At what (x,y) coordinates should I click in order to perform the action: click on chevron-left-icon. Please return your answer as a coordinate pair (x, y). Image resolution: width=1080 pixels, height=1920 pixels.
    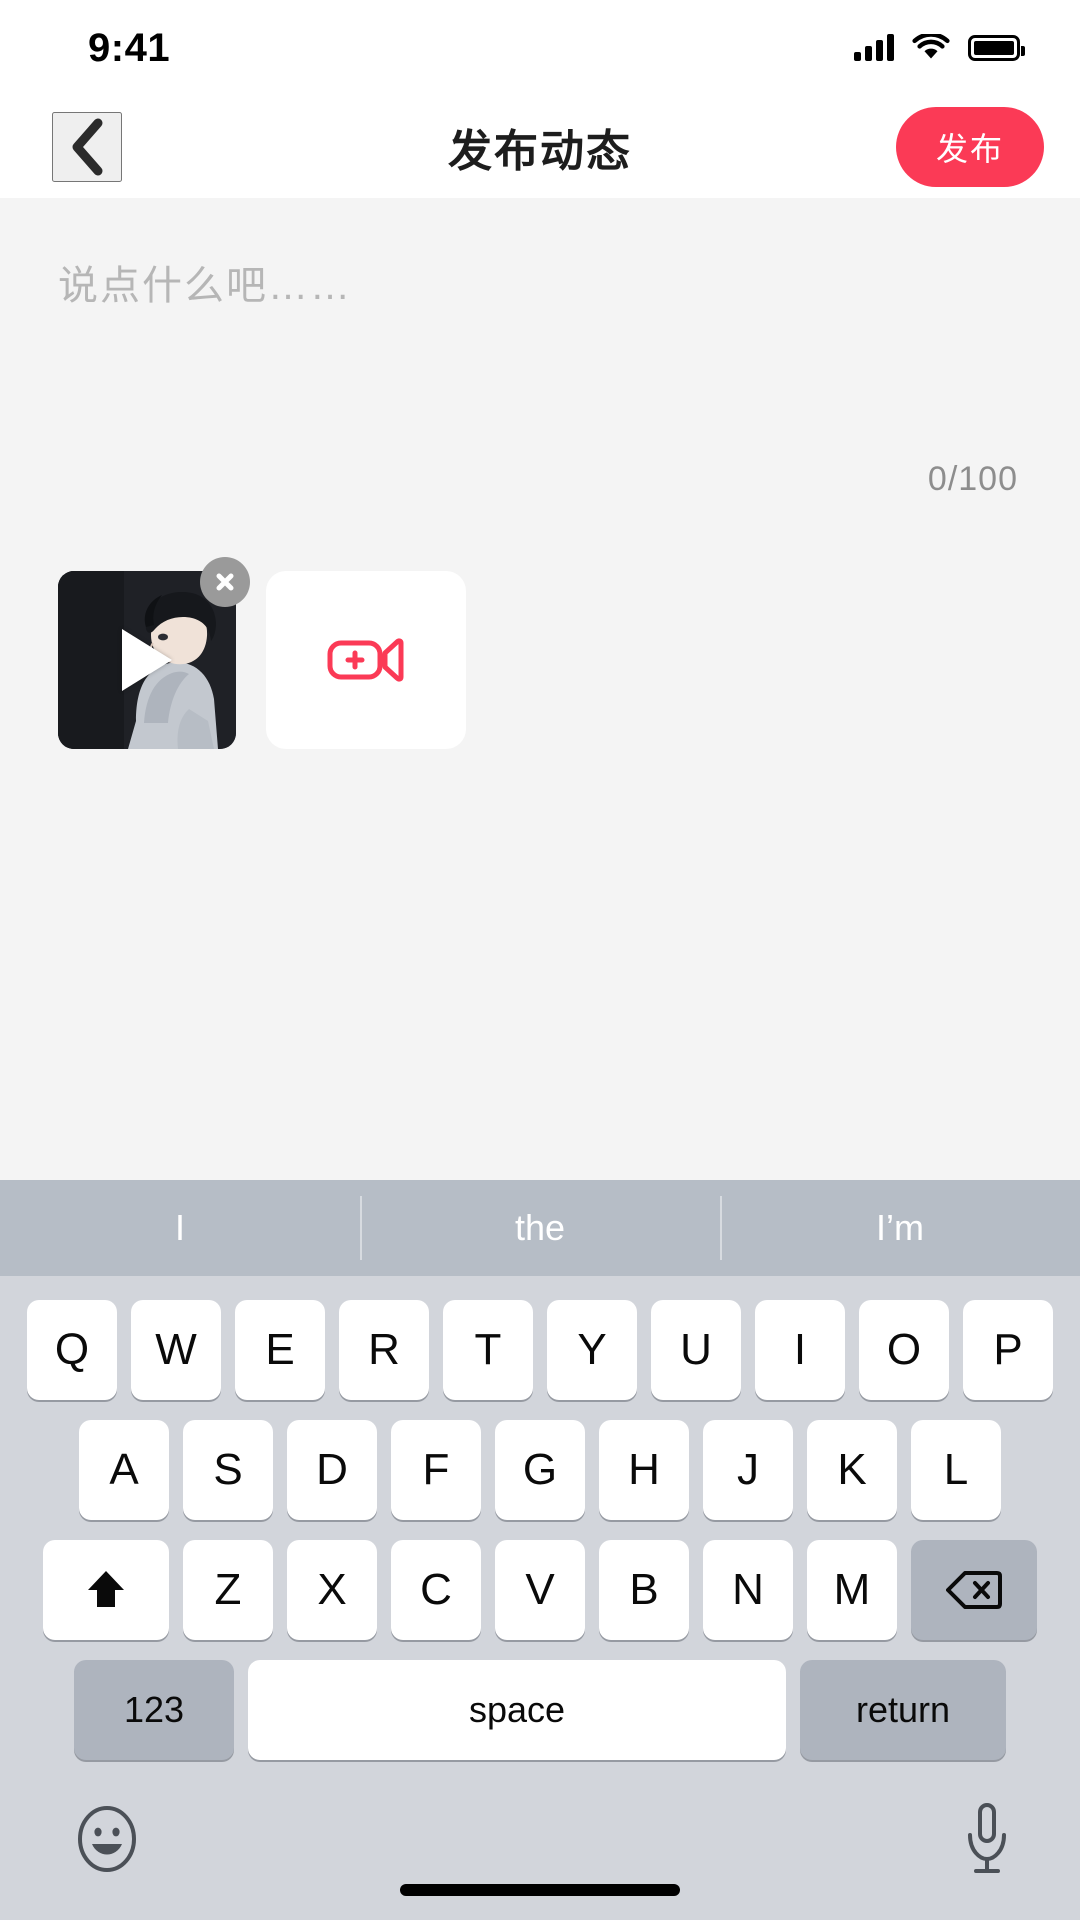
    Looking at the image, I should click on (87, 147).